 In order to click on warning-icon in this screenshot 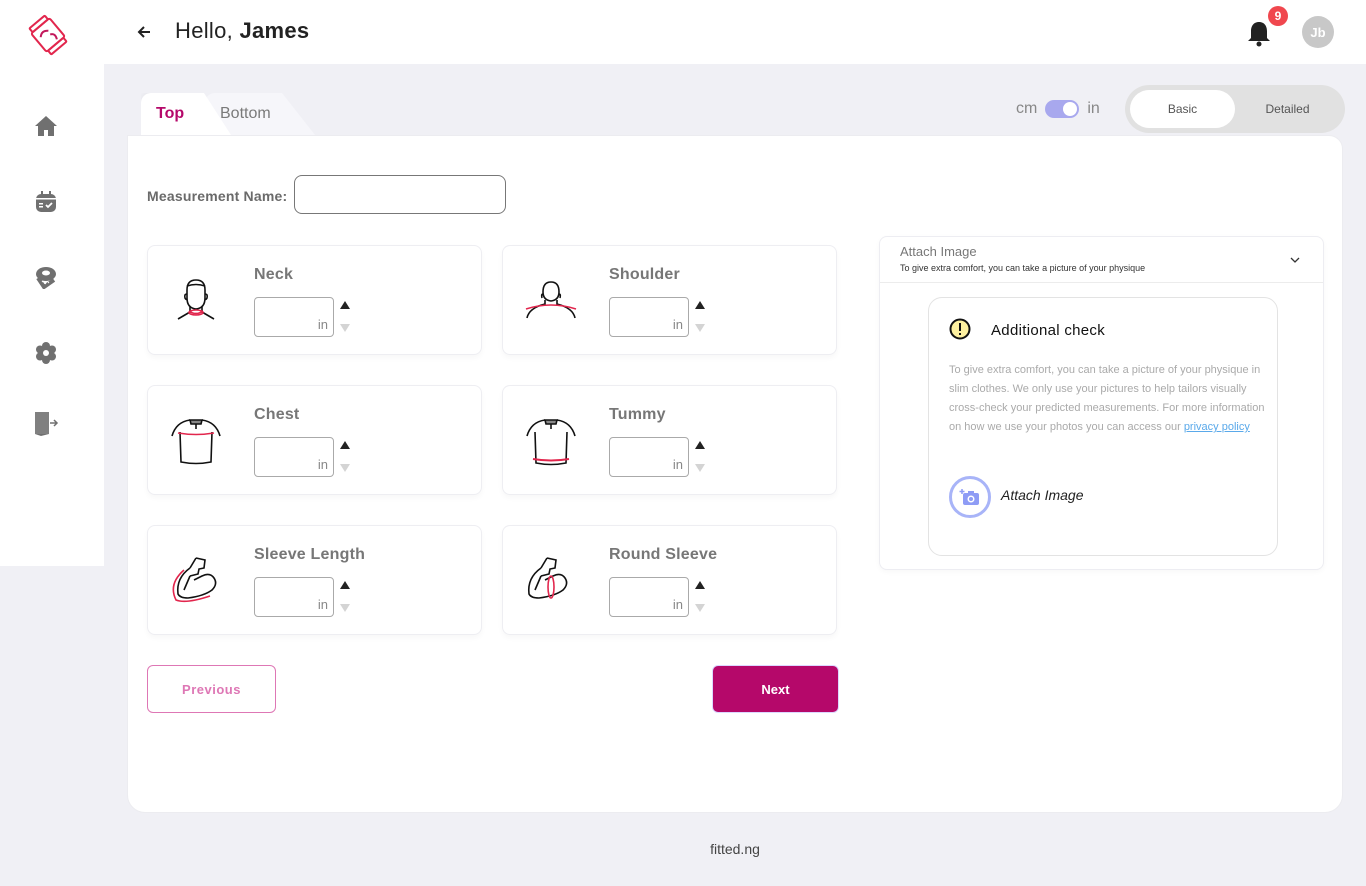, I will do `click(960, 329)`.